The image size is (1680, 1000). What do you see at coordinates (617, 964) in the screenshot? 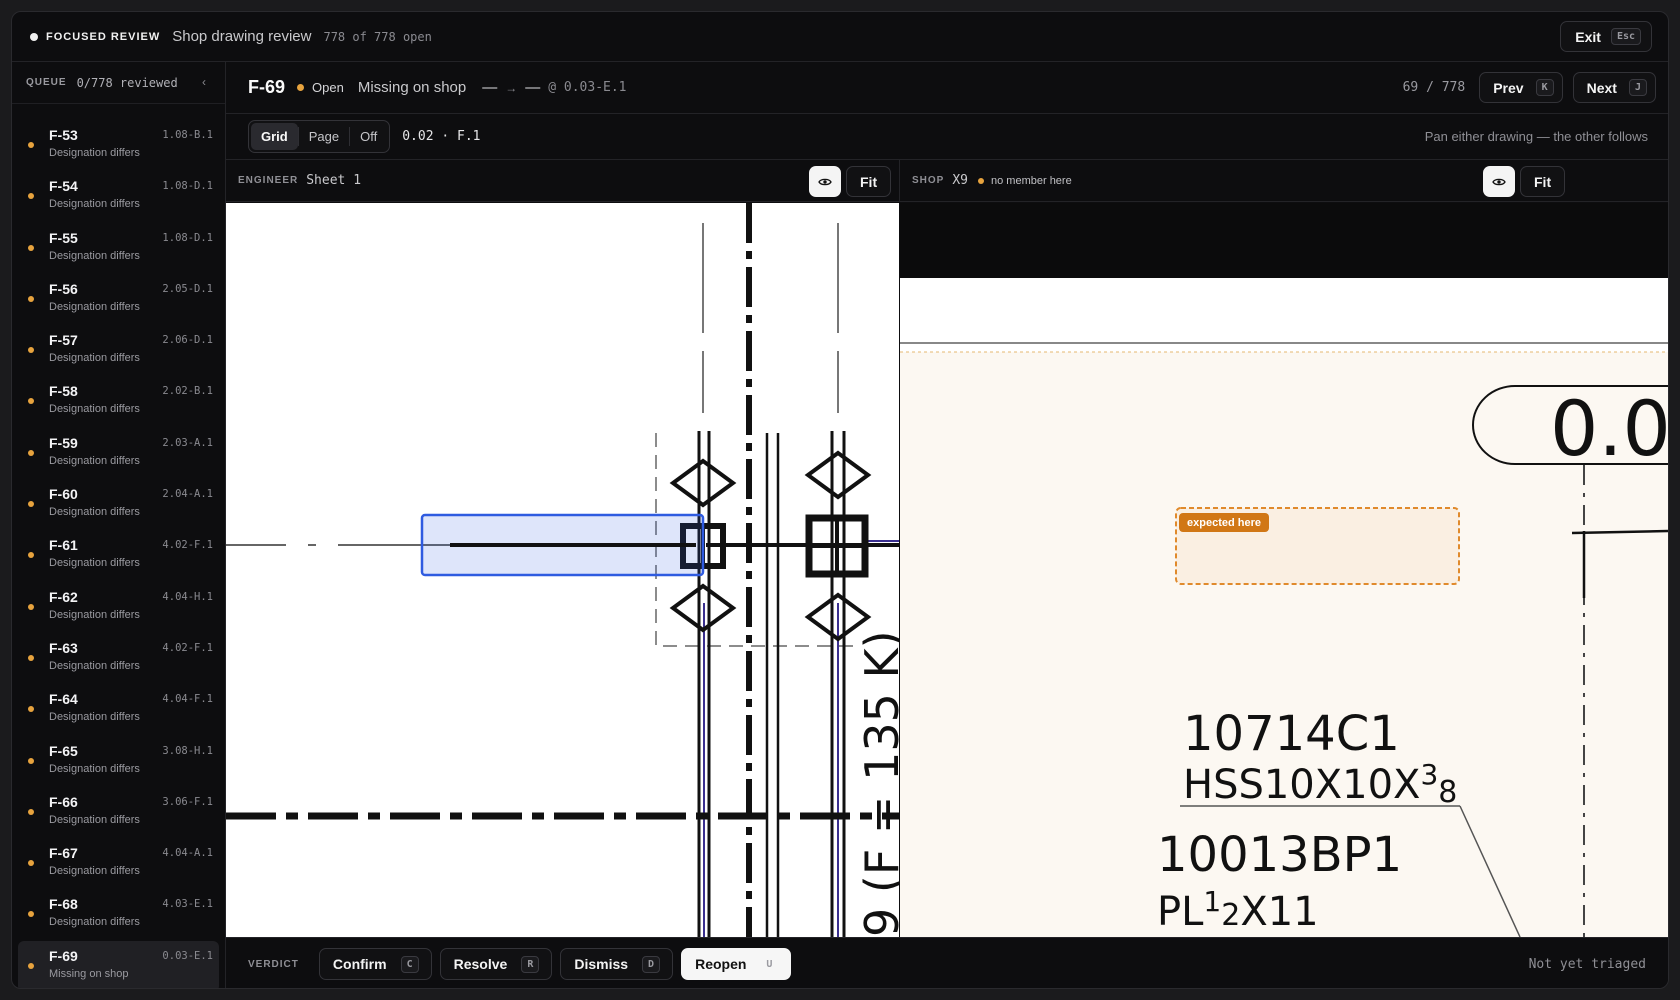
I see `dismiss-button: Dismiss D` at bounding box center [617, 964].